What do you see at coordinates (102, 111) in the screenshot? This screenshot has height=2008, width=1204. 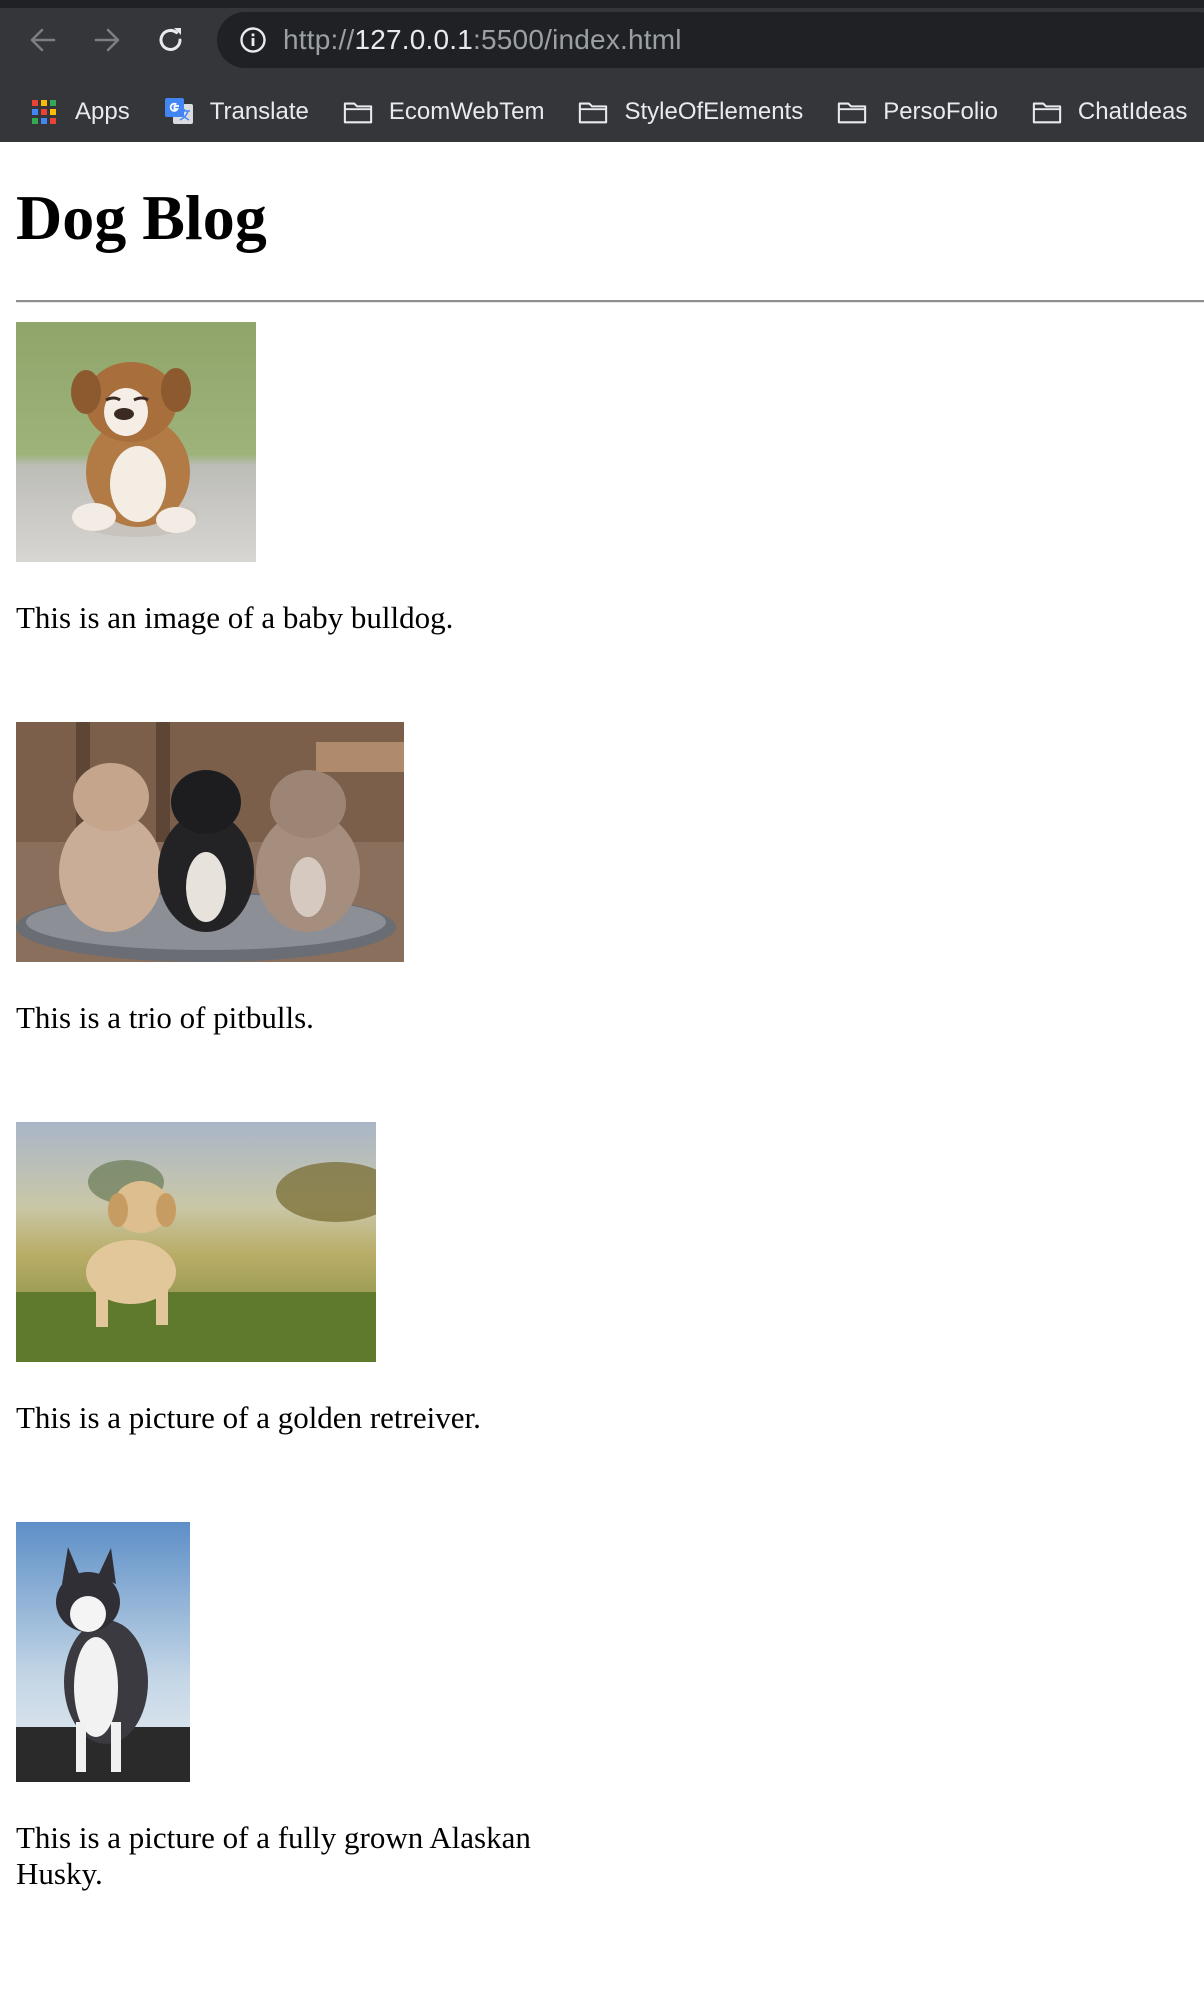 I see `bookmark-label: Apps` at bounding box center [102, 111].